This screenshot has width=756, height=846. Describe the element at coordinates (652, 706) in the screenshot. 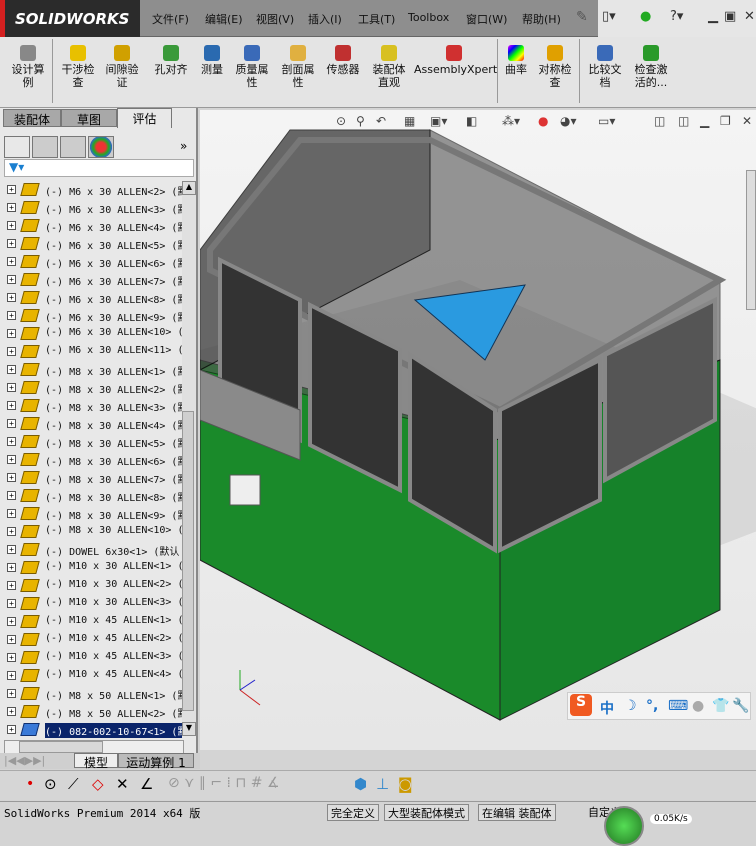

I see `punctuation-icon: °,` at that location.